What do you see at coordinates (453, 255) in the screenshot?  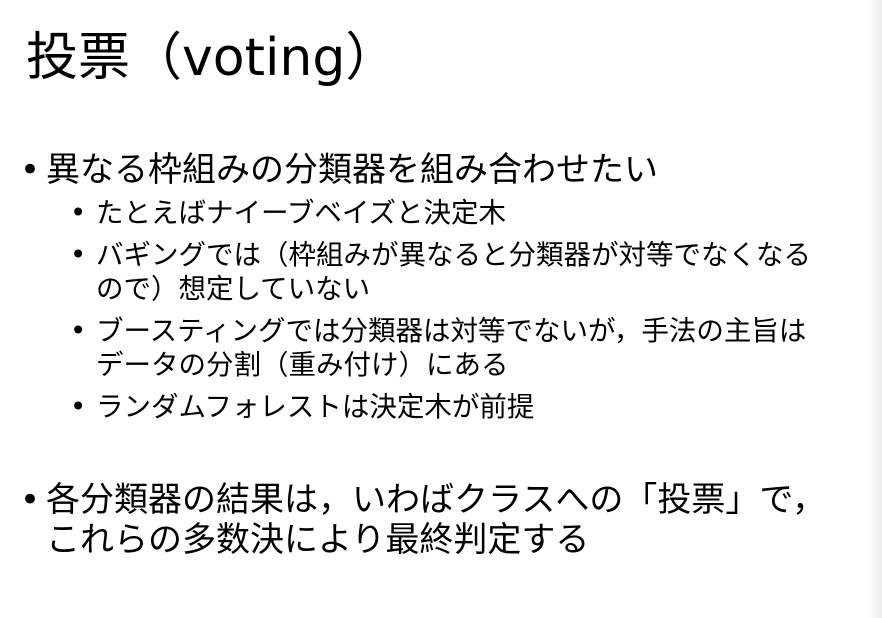 I see `sub-bullet-2-line-1: バギングでは（枠組みが異なると分類器が対等でなくなる` at bounding box center [453, 255].